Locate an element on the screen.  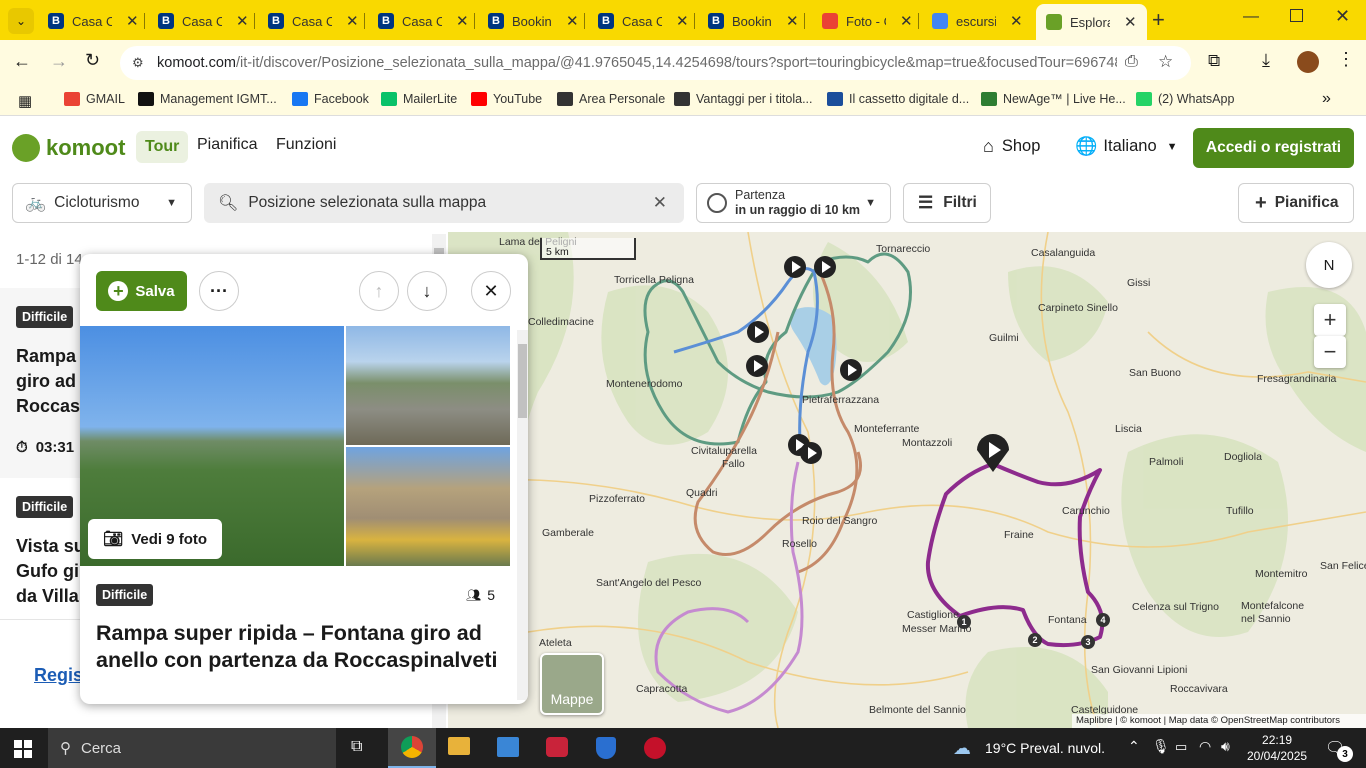
place-label: Capracotta is located at coordinates (662, 689).